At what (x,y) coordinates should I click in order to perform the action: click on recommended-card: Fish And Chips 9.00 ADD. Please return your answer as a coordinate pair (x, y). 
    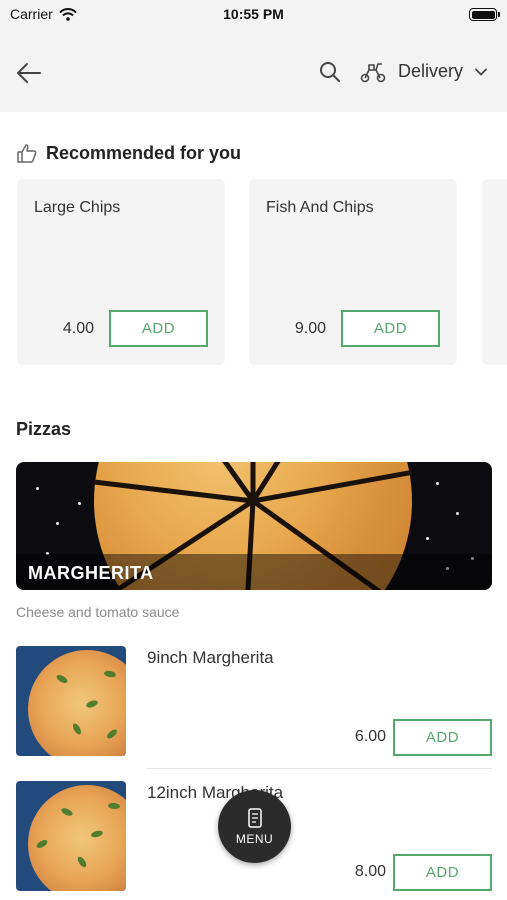
    Looking at the image, I should click on (353, 272).